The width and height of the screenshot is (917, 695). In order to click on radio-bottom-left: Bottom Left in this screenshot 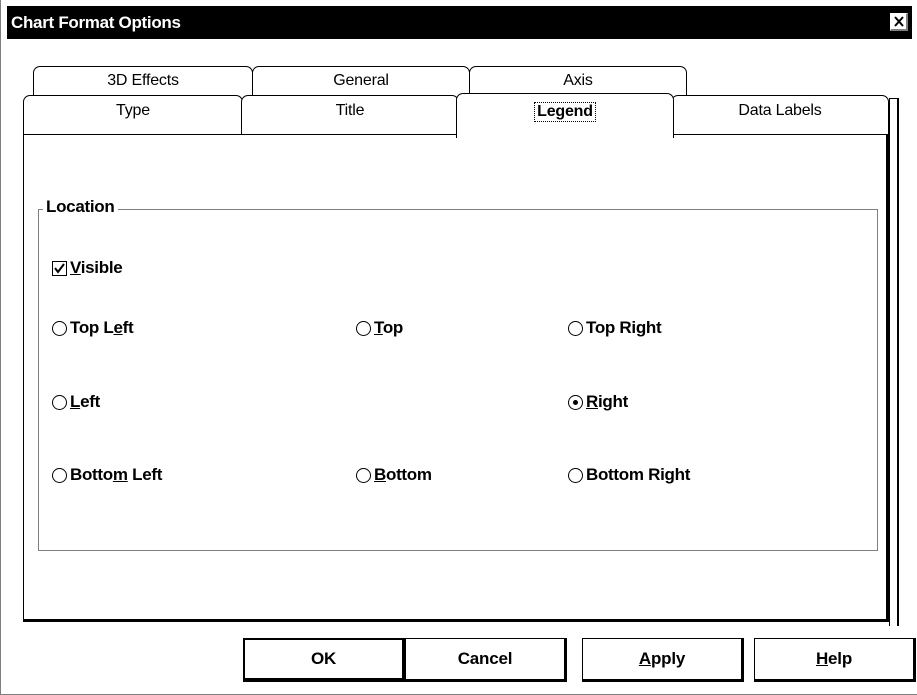, I will do `click(107, 475)`.